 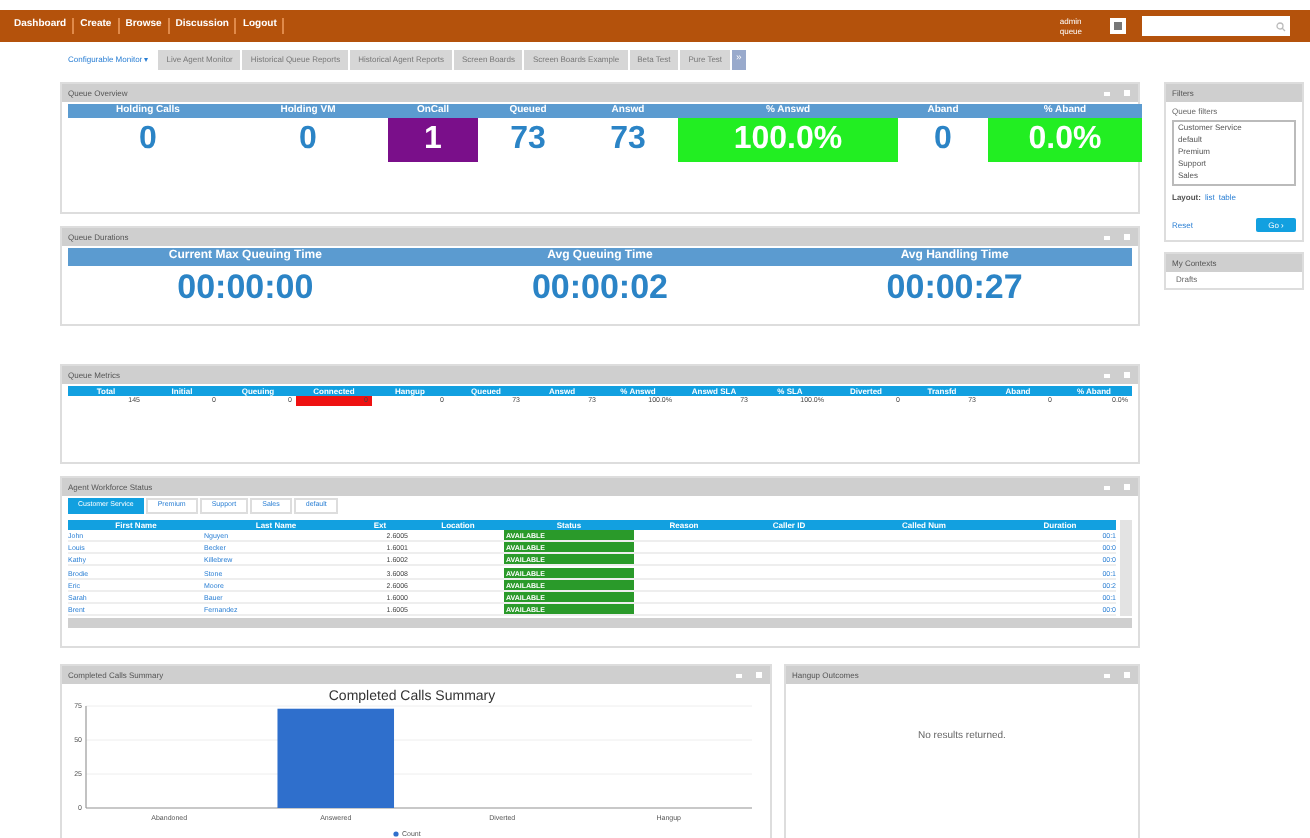 What do you see at coordinates (433, 140) in the screenshot?
I see `highlighted-stat: 1` at bounding box center [433, 140].